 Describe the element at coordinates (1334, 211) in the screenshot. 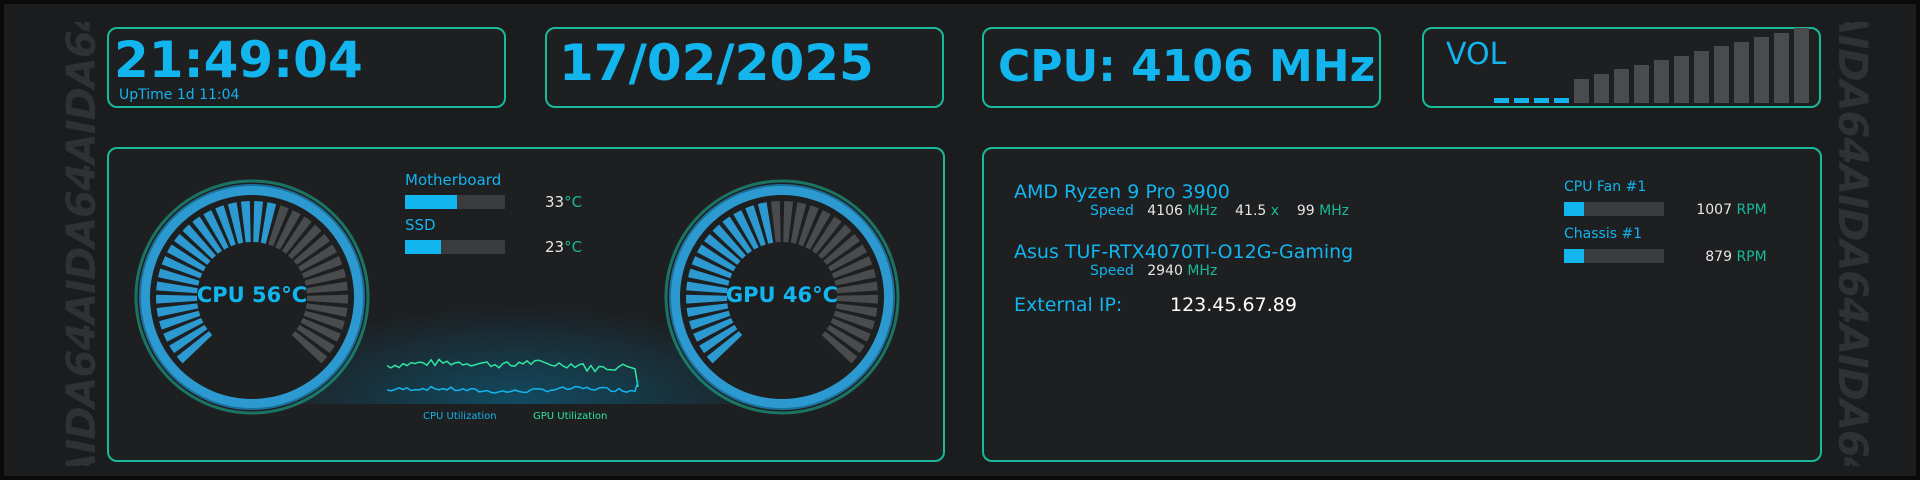

I see `cpu-bus-unit: MHz` at that location.